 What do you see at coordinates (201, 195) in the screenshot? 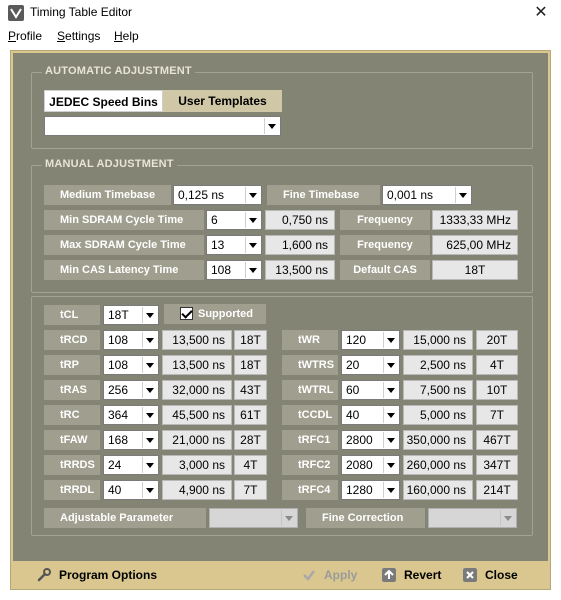
I see `medium-timebase-value: 0,125 ns` at bounding box center [201, 195].